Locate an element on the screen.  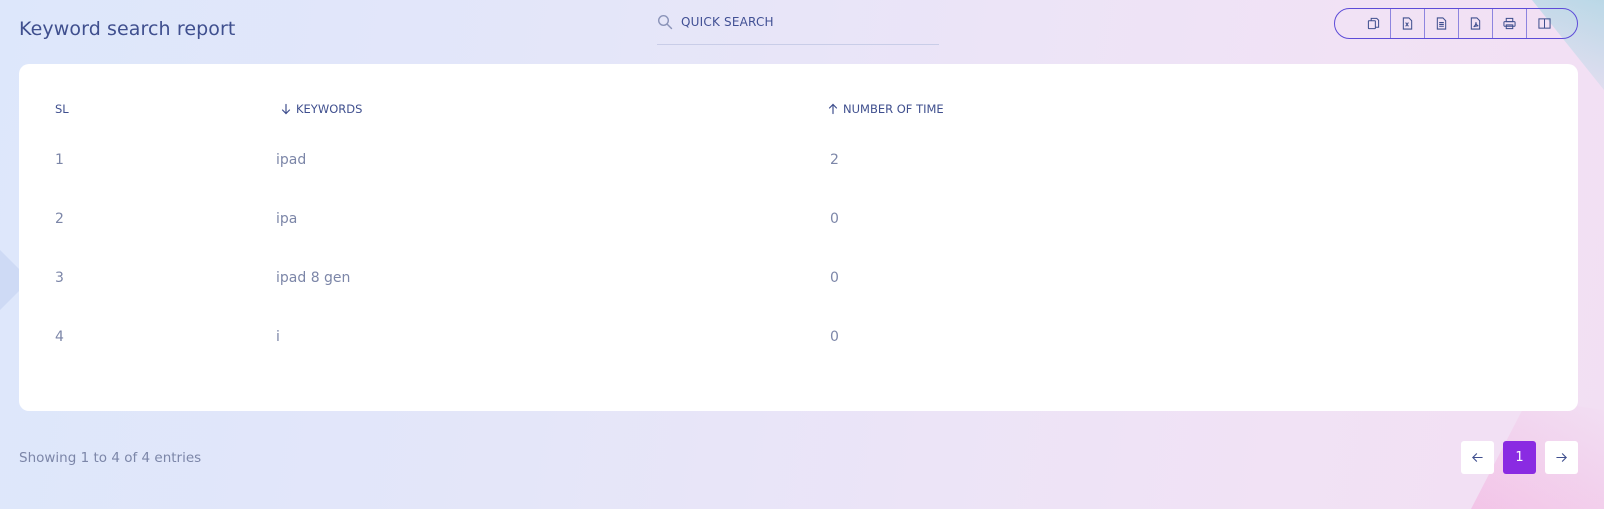
csv-button is located at coordinates (1442, 23).